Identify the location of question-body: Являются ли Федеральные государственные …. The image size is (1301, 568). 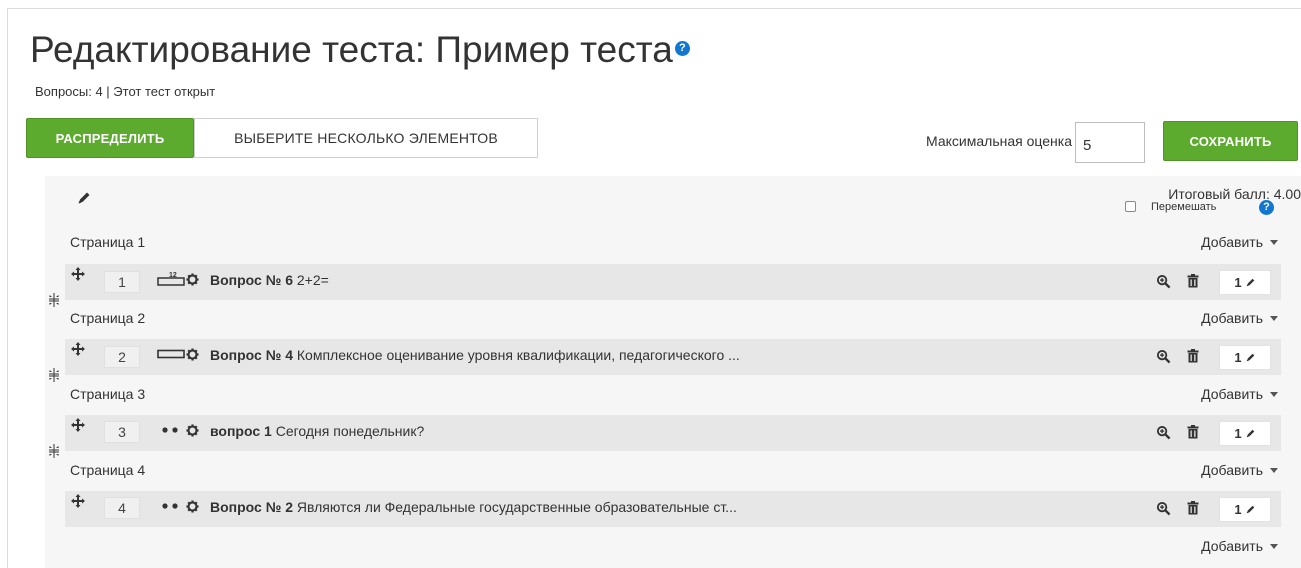
(516, 507).